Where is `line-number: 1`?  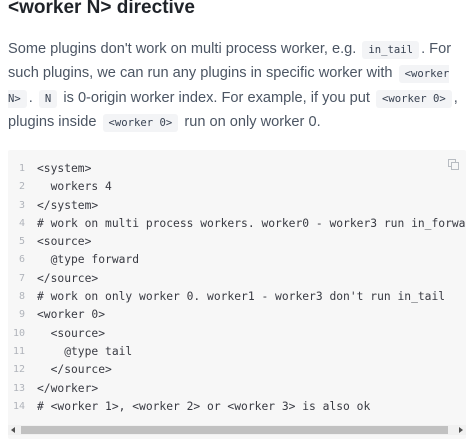 line-number: 1 is located at coordinates (21, 168).